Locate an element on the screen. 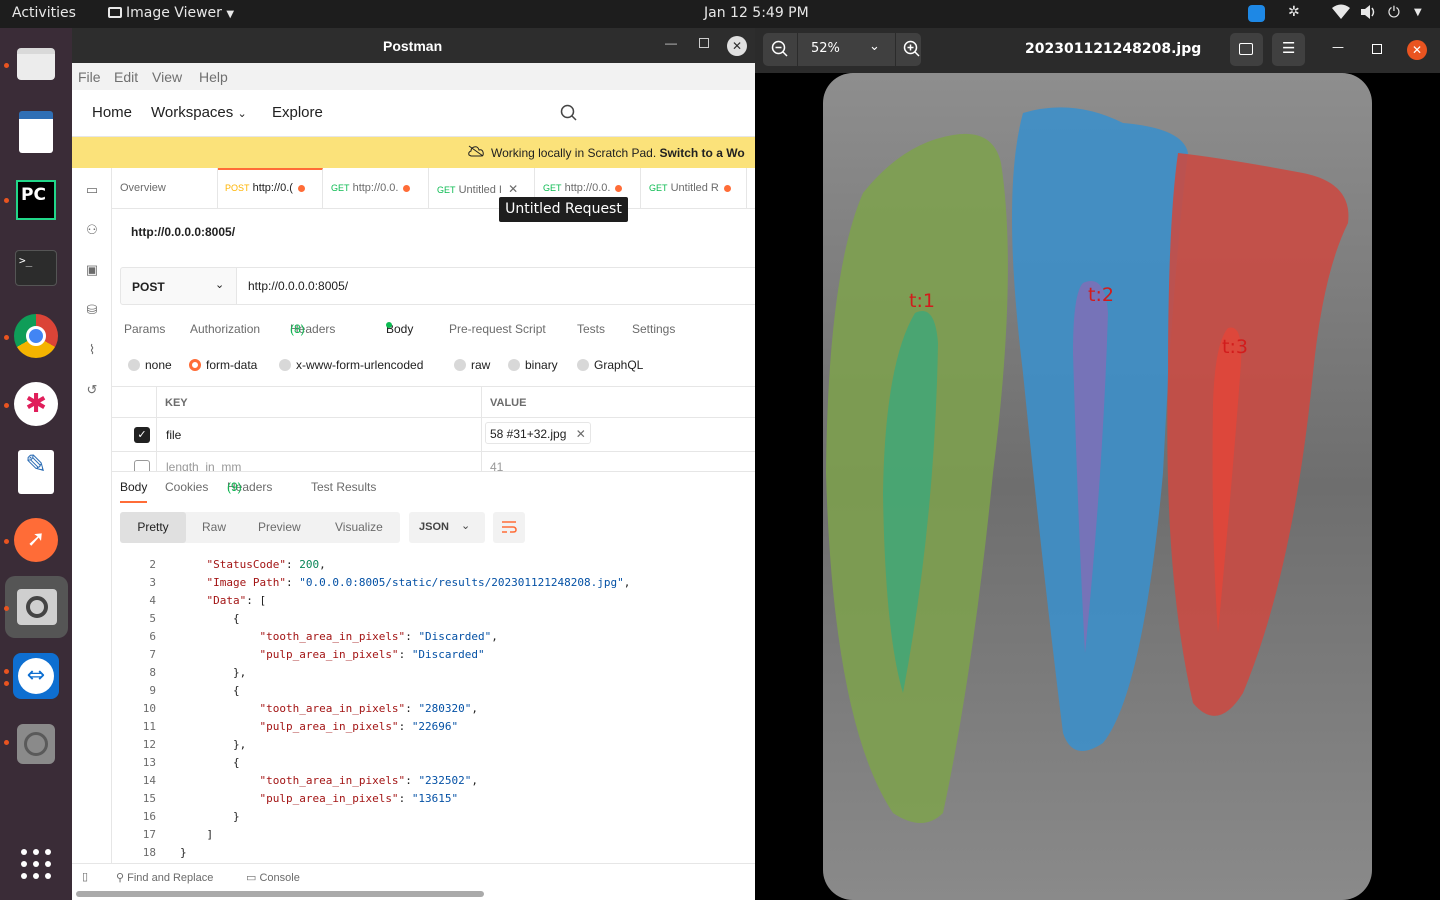 Image resolution: width=1440 pixels, height=900 pixels. text-editor-app: ✎ is located at coordinates (36, 472).